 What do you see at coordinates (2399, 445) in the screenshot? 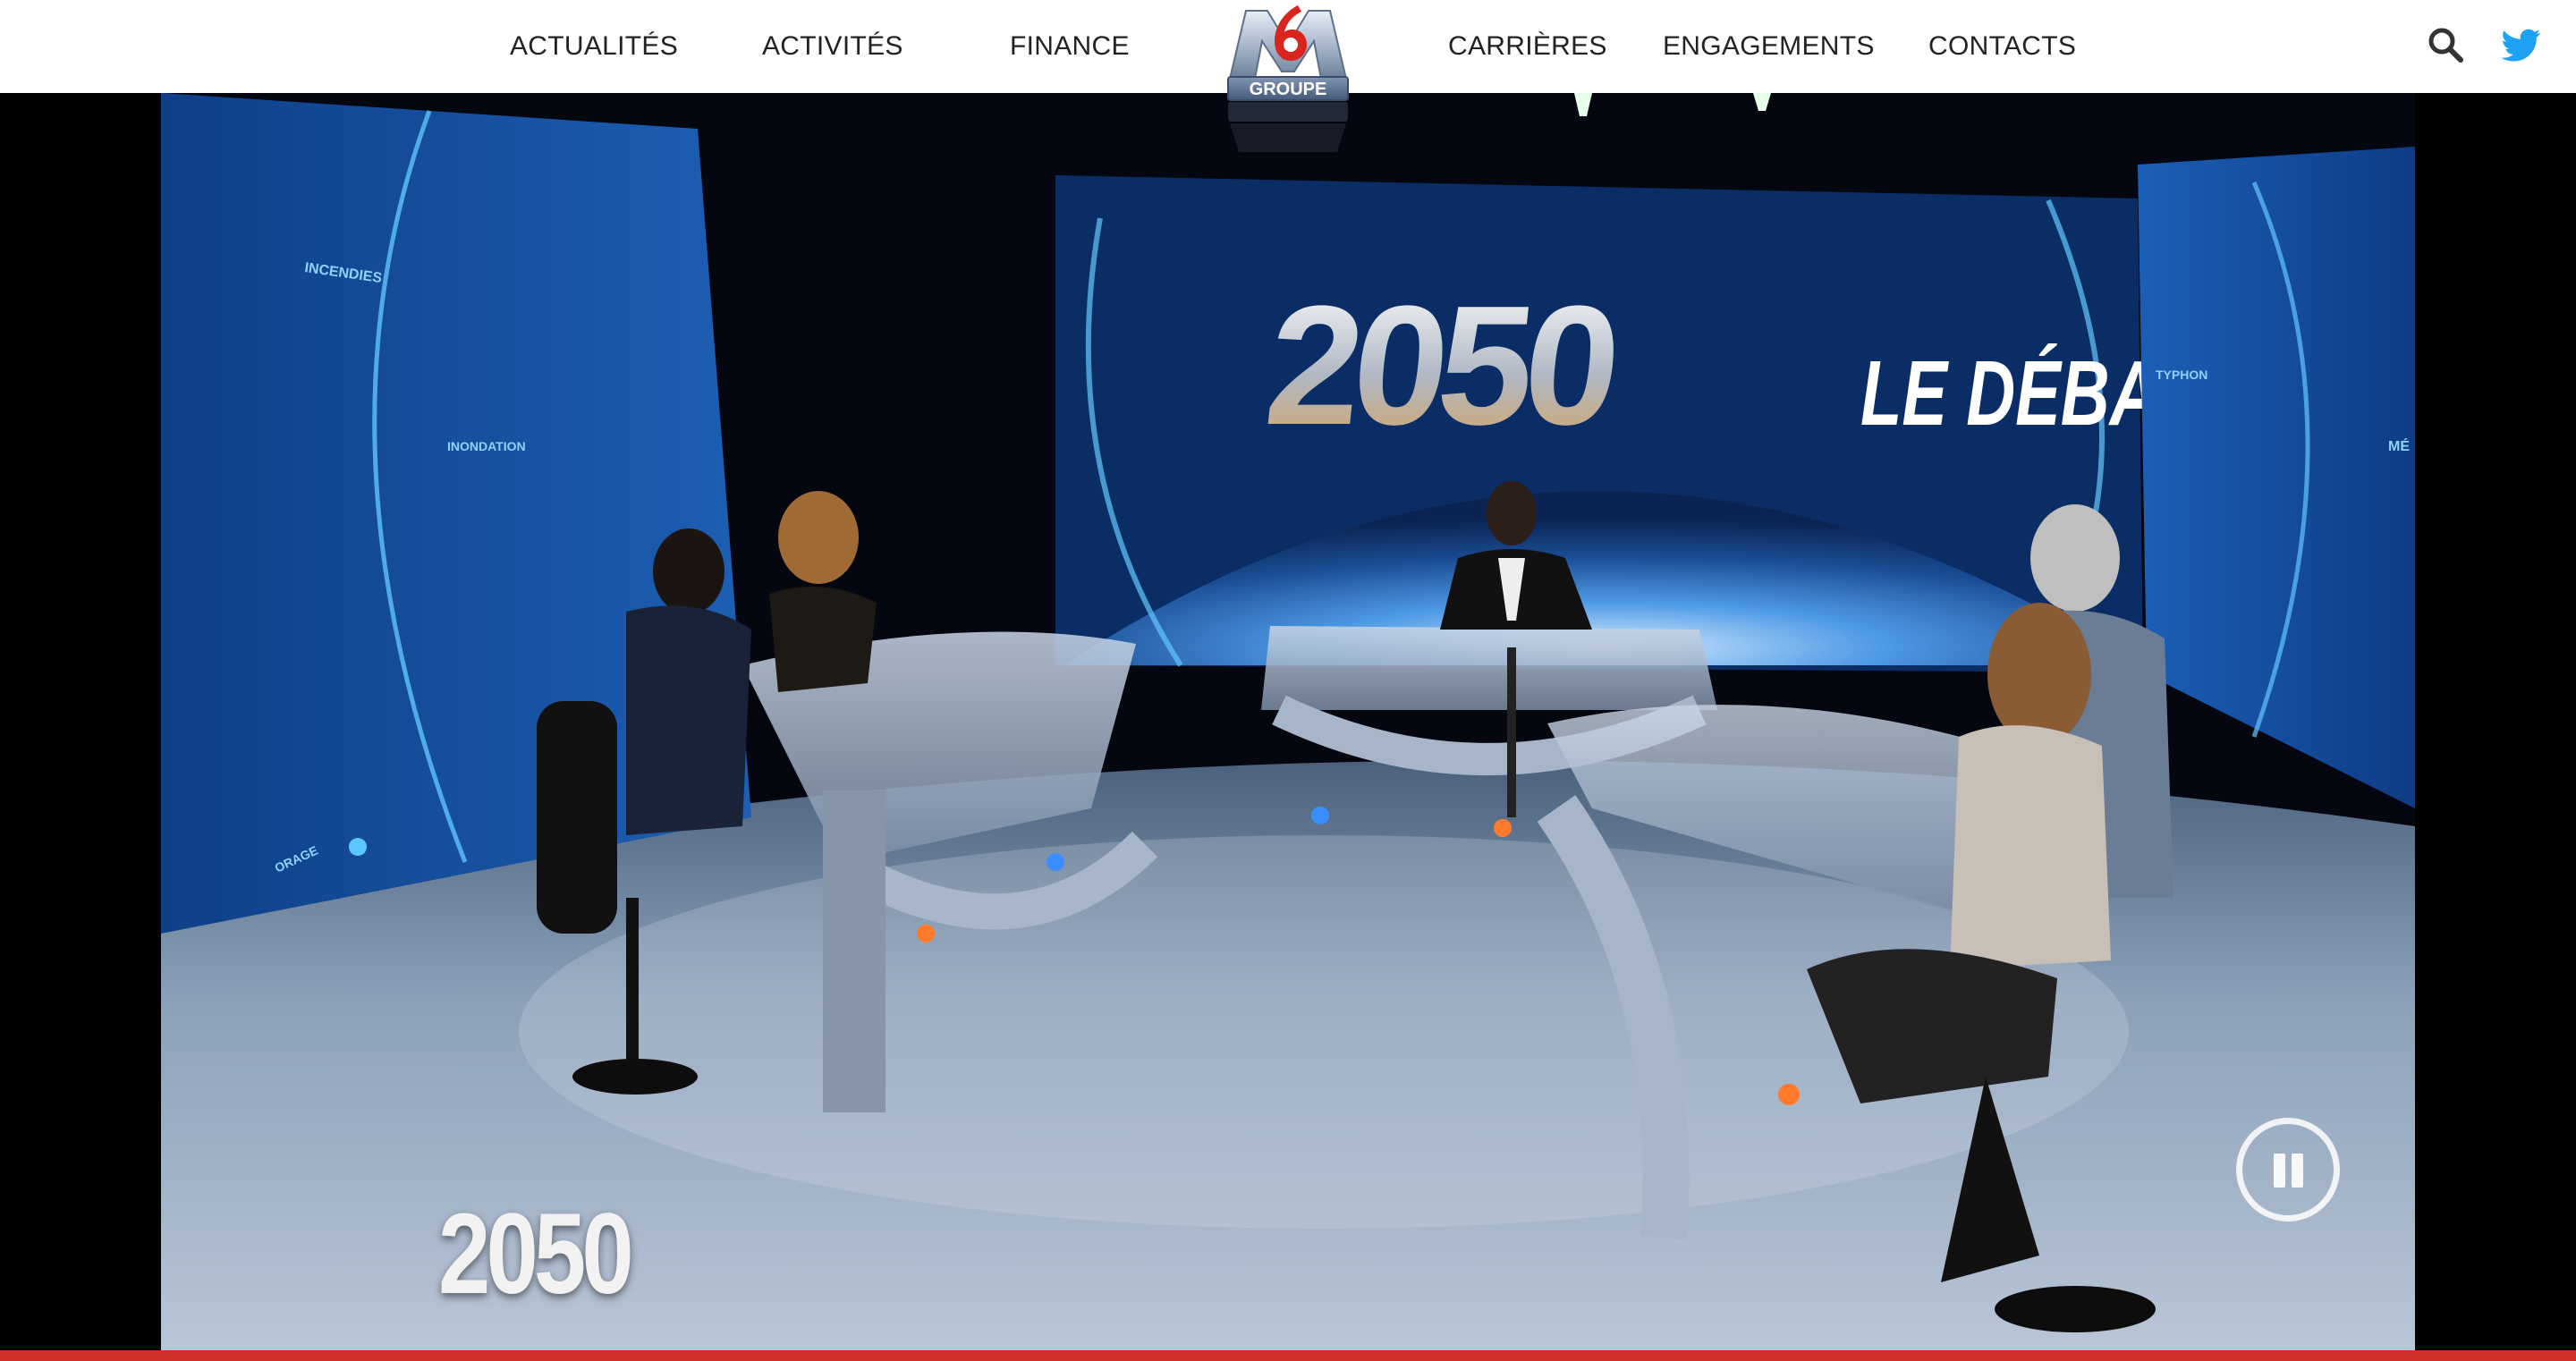
I see `screen-word-me: MÉ` at bounding box center [2399, 445].